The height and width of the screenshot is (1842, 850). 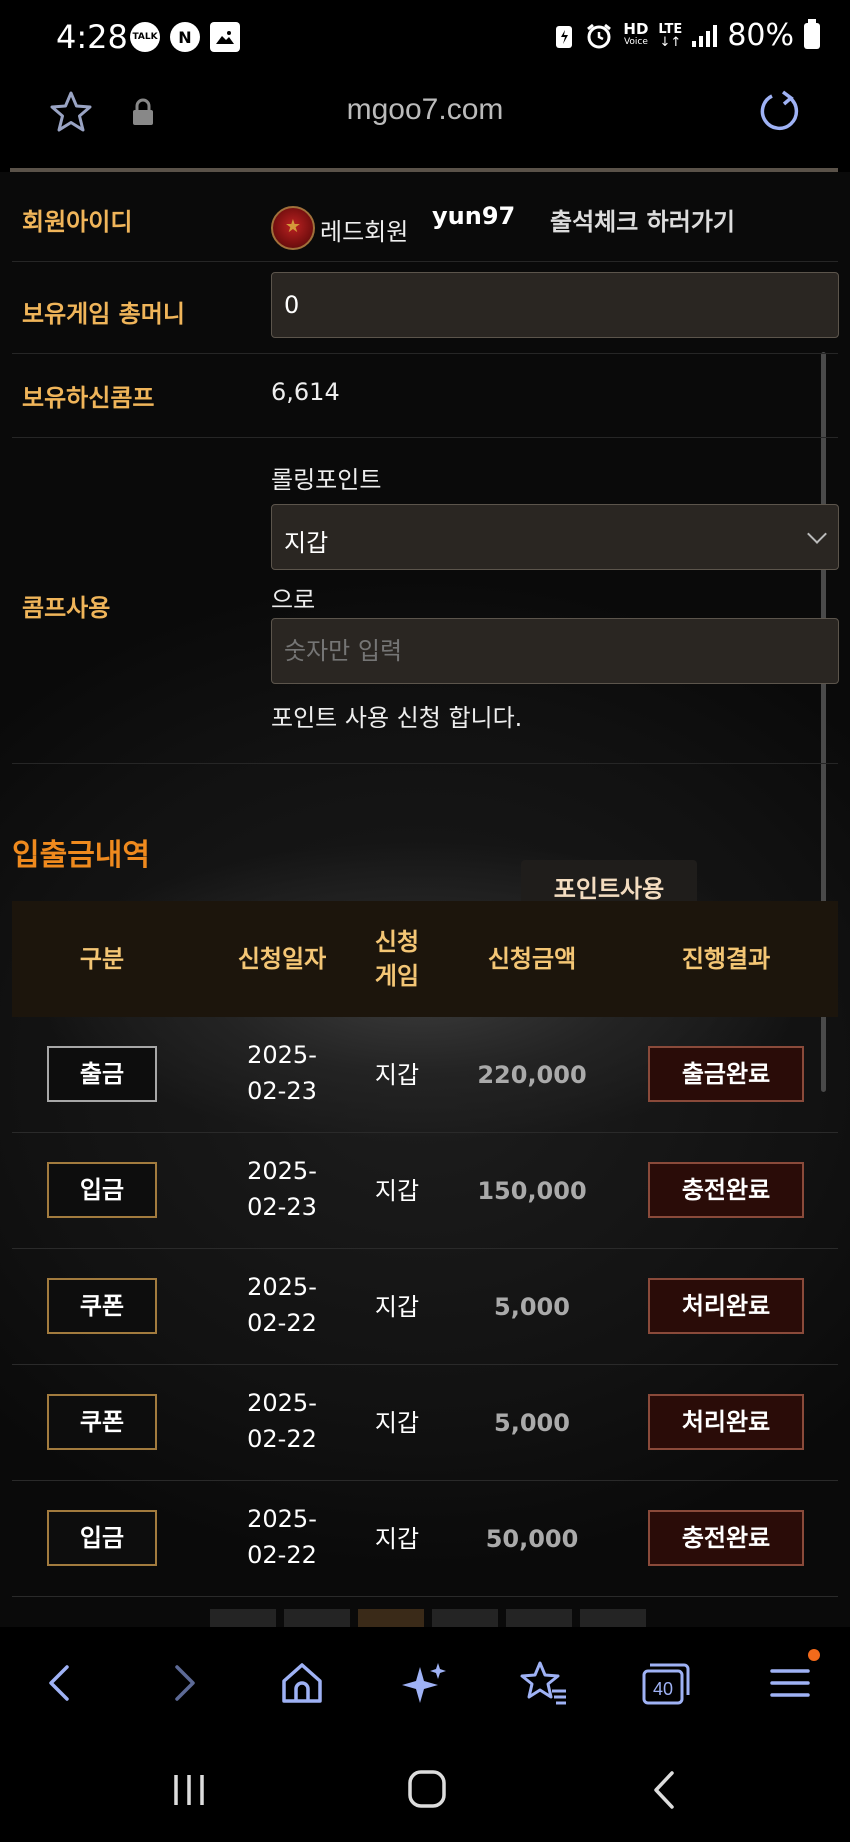 I want to click on battery-percent: 80%, so click(x=760, y=35).